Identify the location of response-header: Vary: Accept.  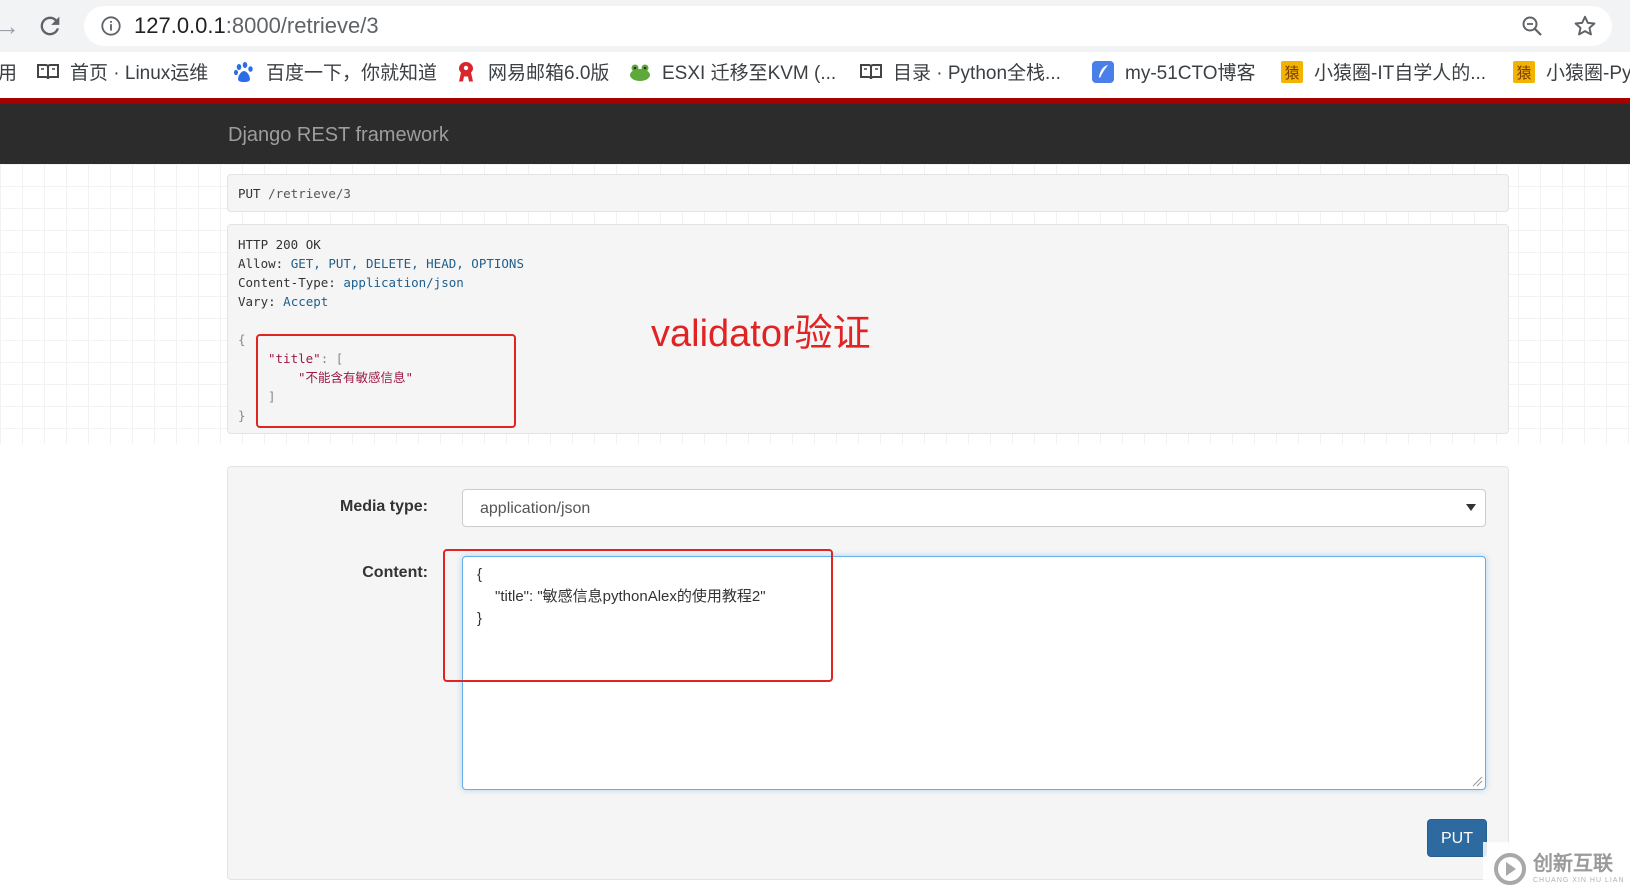
(283, 302).